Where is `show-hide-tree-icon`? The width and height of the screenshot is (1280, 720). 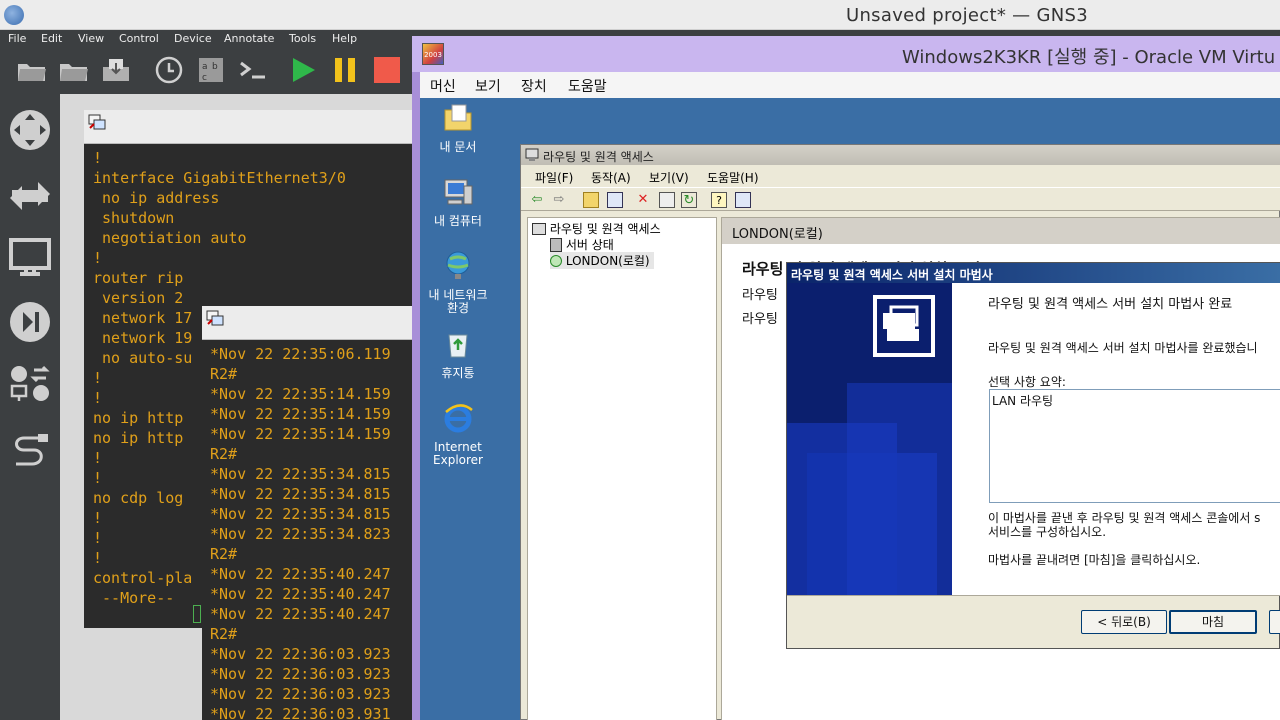
show-hide-tree-icon is located at coordinates (615, 200).